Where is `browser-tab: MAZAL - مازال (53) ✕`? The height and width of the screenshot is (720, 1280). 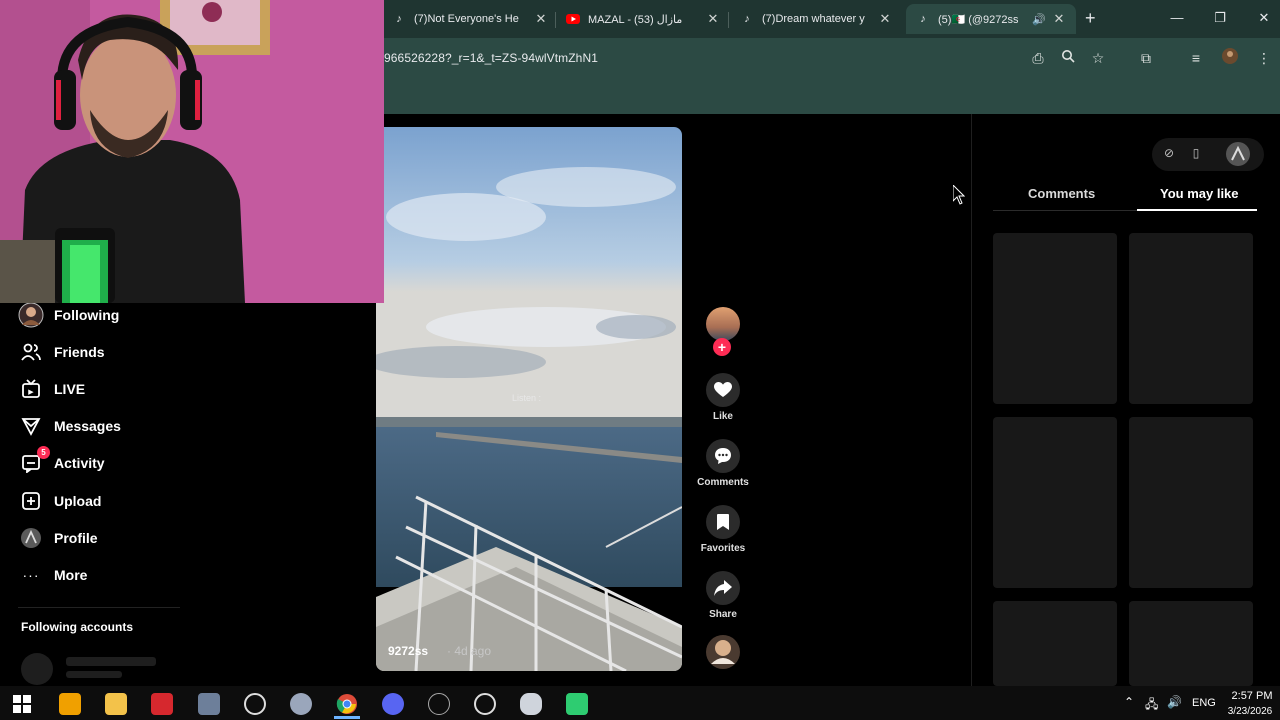
browser-tab: MAZAL - مازال (53) ✕ is located at coordinates (643, 19).